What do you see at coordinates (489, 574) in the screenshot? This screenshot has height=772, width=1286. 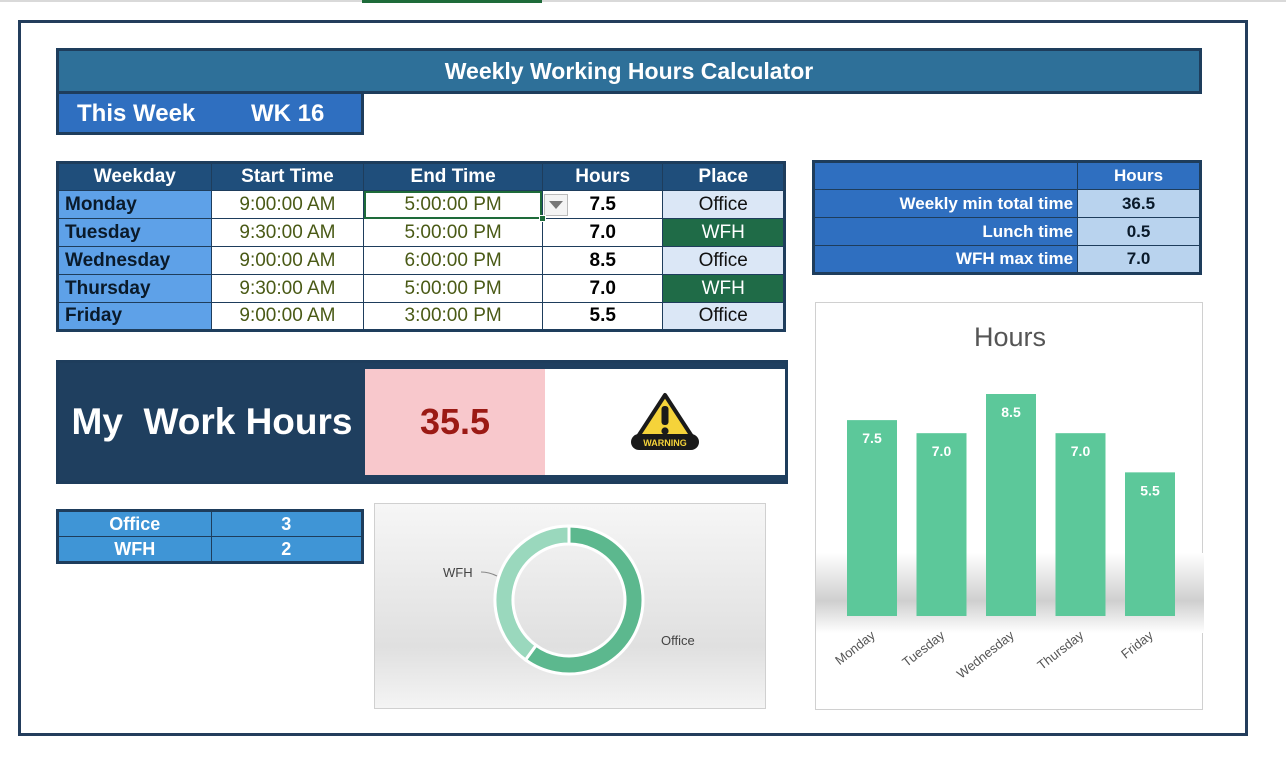 I see `donut-leader-line` at bounding box center [489, 574].